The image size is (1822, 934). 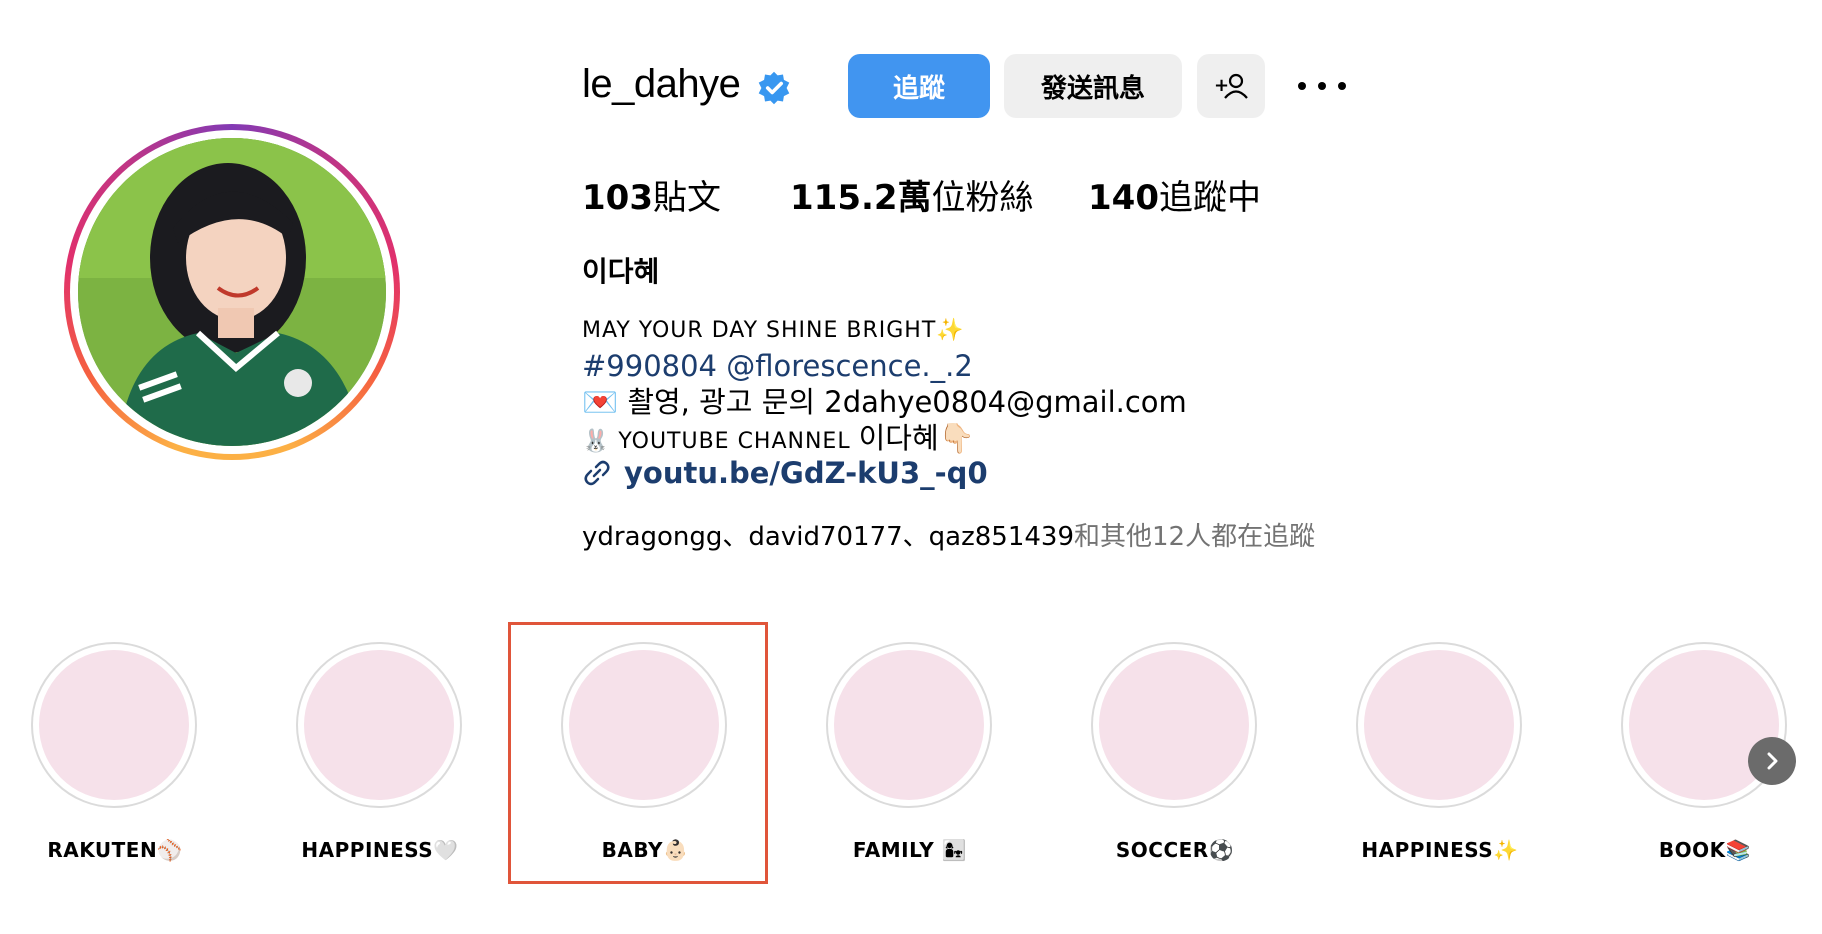 What do you see at coordinates (774, 88) in the screenshot?
I see `verified-badge-icon` at bounding box center [774, 88].